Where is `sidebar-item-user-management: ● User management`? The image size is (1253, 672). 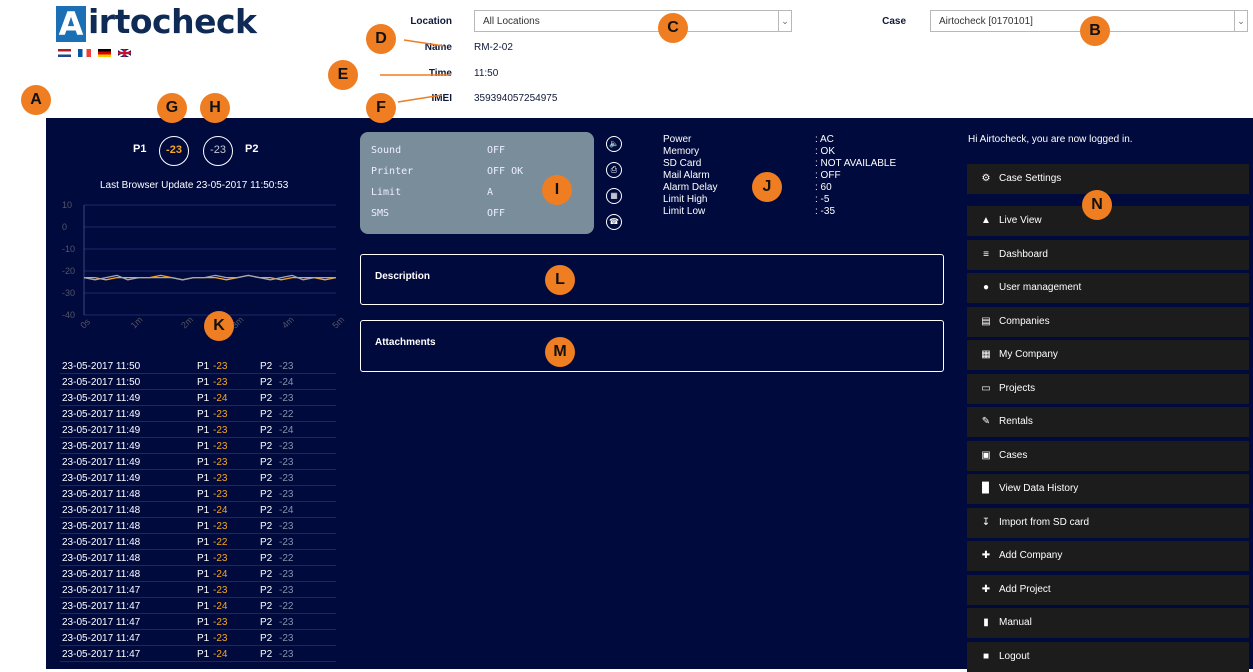 sidebar-item-user-management: ● User management is located at coordinates (1108, 288).